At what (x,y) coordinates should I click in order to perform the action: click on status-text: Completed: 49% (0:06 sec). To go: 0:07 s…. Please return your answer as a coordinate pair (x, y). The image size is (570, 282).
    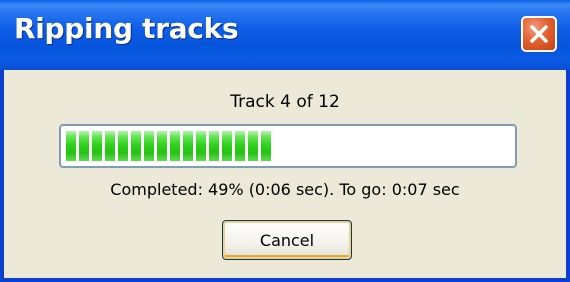
    Looking at the image, I should click on (285, 189).